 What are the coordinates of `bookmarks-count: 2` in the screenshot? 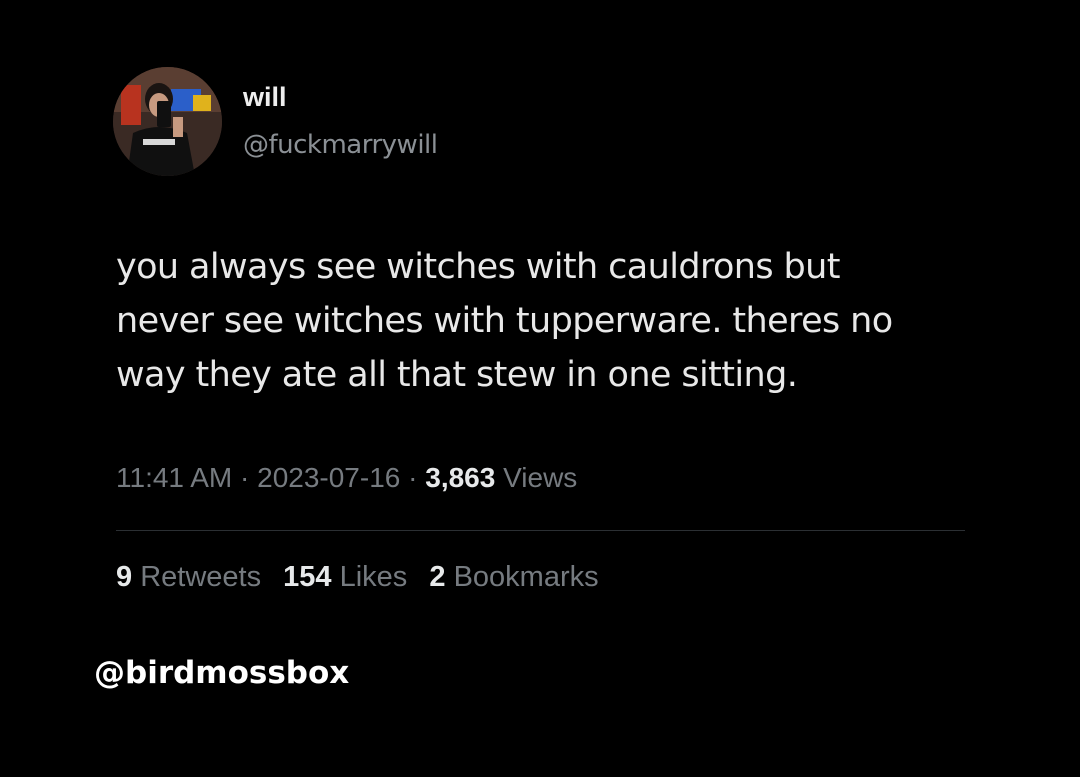 It's located at (437, 577).